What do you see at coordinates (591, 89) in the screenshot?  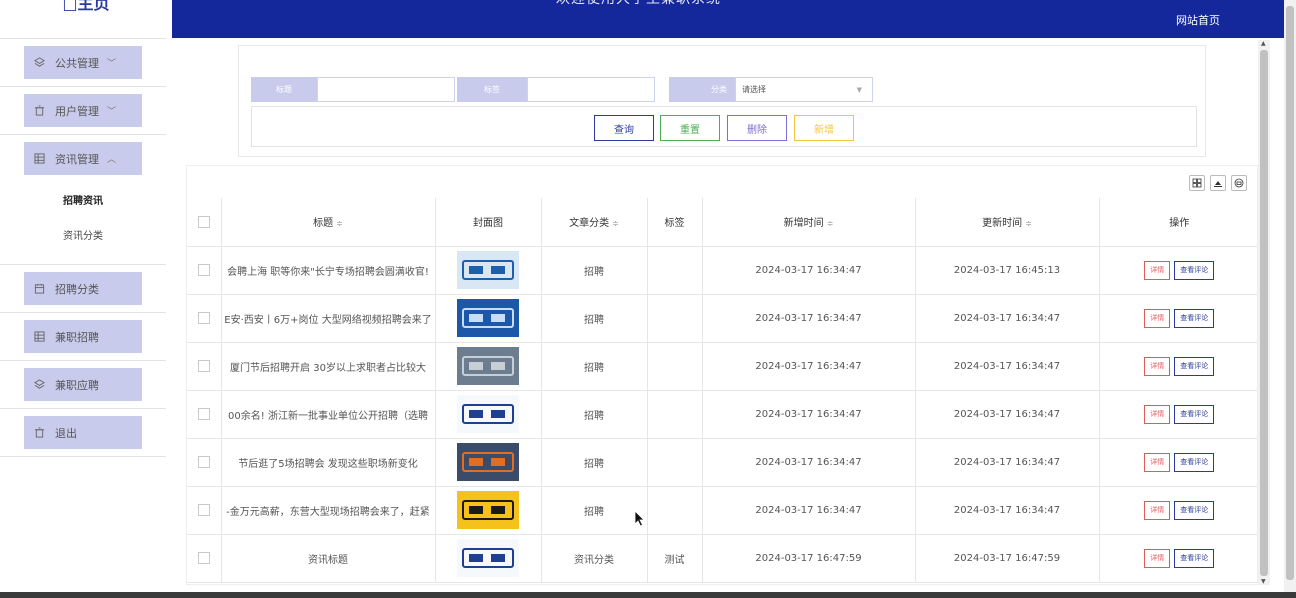 I see `tag-input` at bounding box center [591, 89].